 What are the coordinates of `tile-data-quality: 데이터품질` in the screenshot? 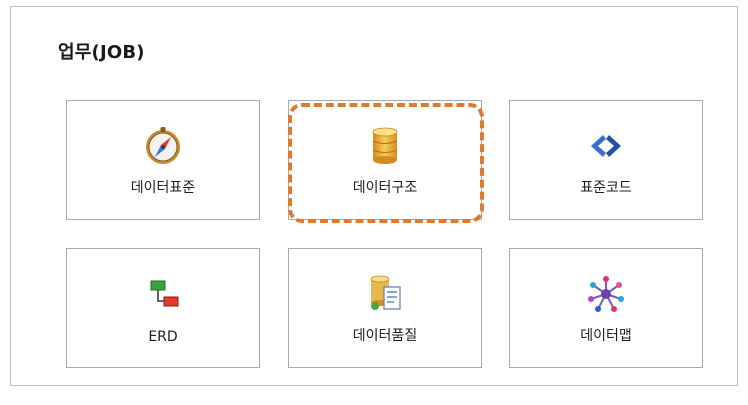 It's located at (385, 308).